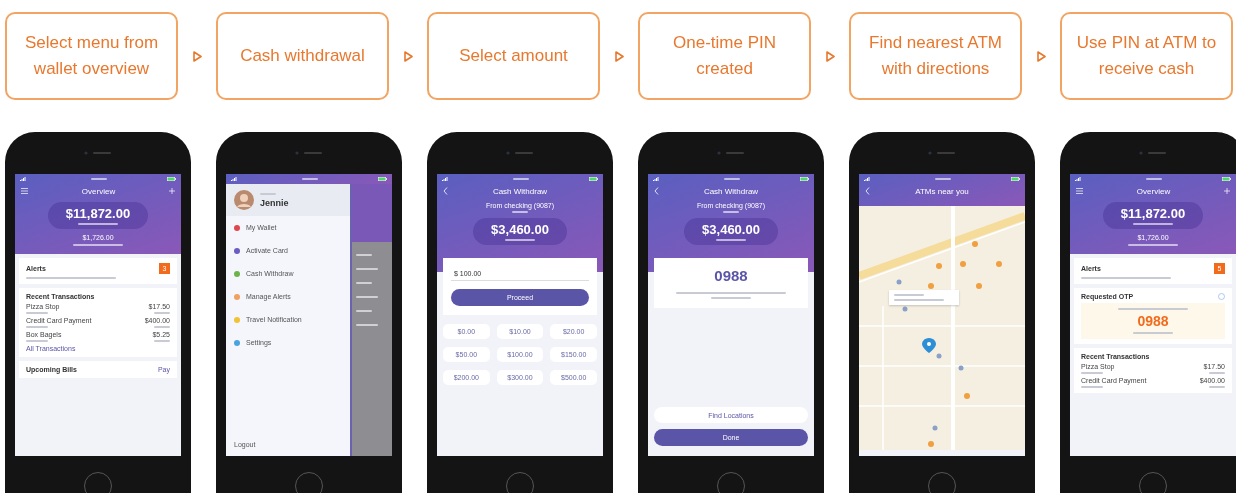 This screenshot has width=1236, height=493. Describe the element at coordinates (302, 56) in the screenshot. I see `step-label: Cash withdrawal` at that location.